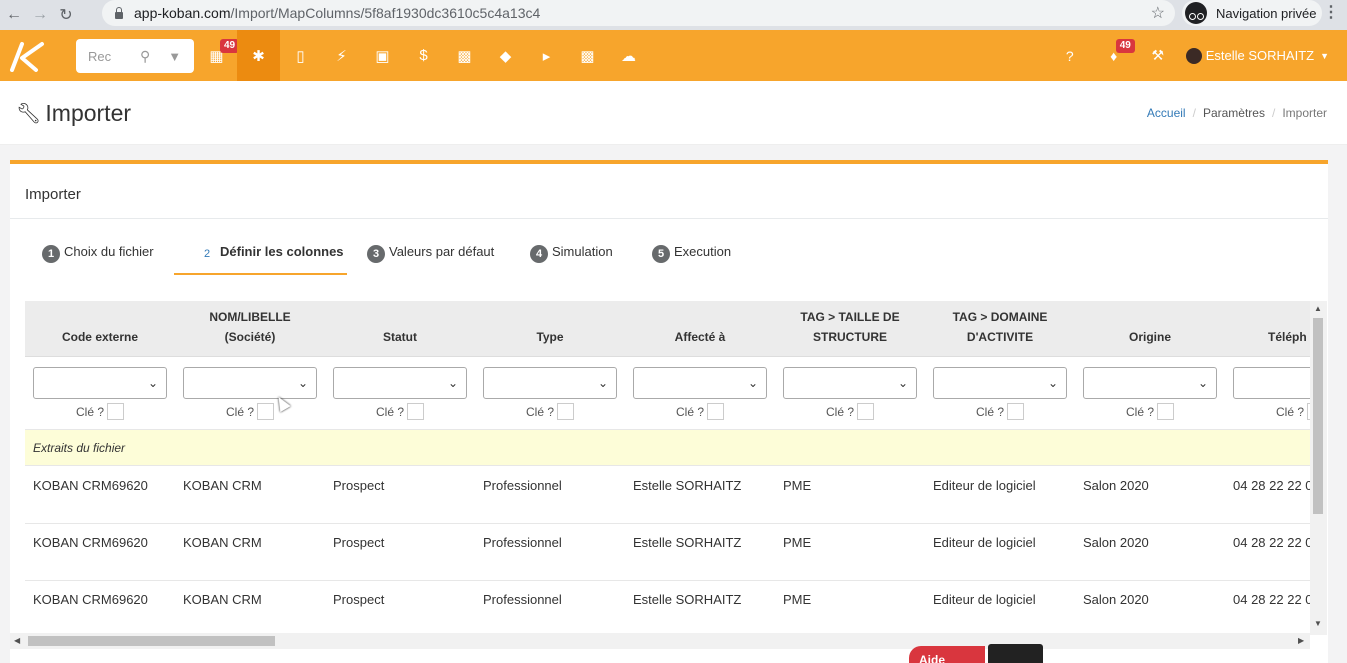  I want to click on dollar-icon: $, so click(423, 55).